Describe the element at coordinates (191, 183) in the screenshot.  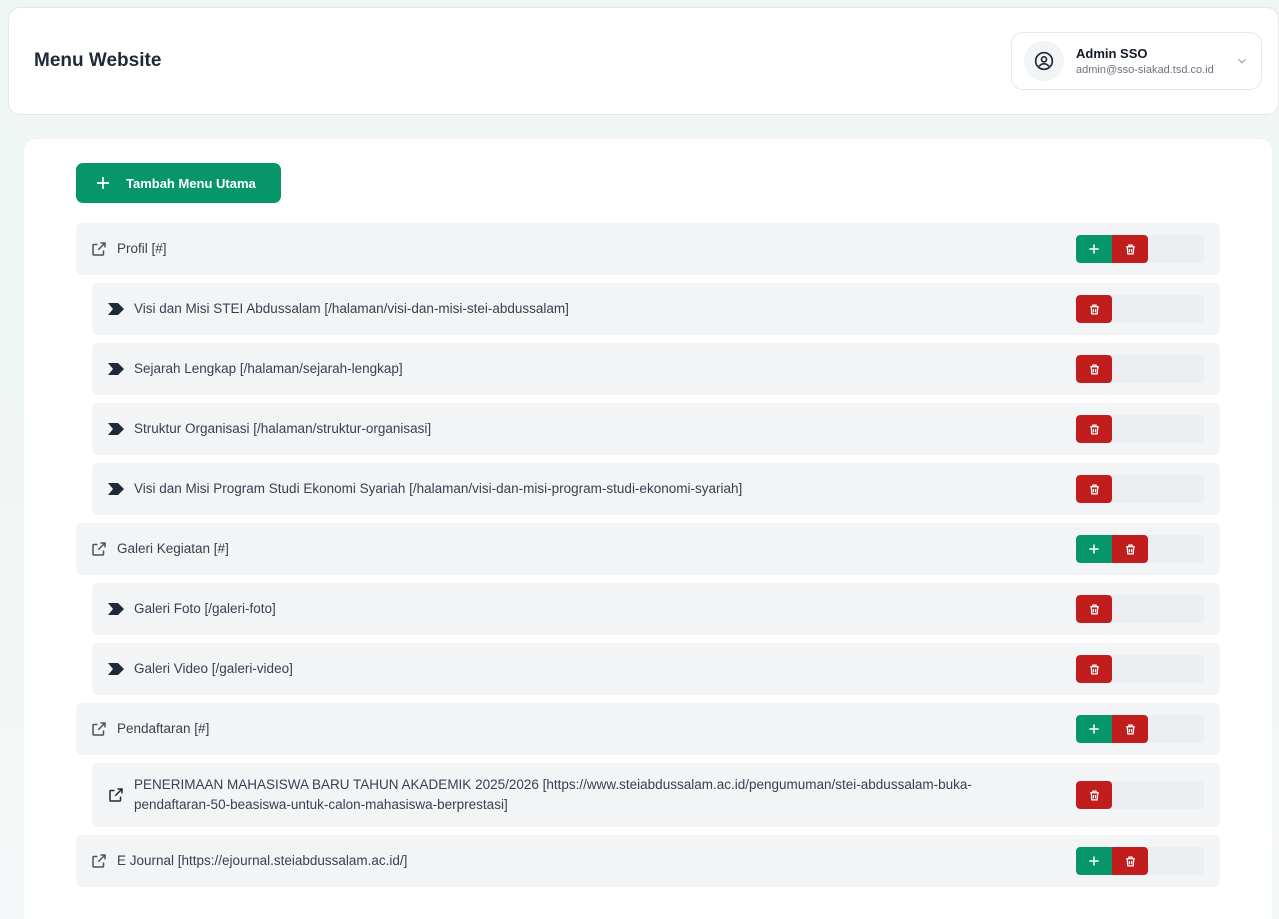
I see `add-main-menu-label: Tambah Menu Utama` at that location.